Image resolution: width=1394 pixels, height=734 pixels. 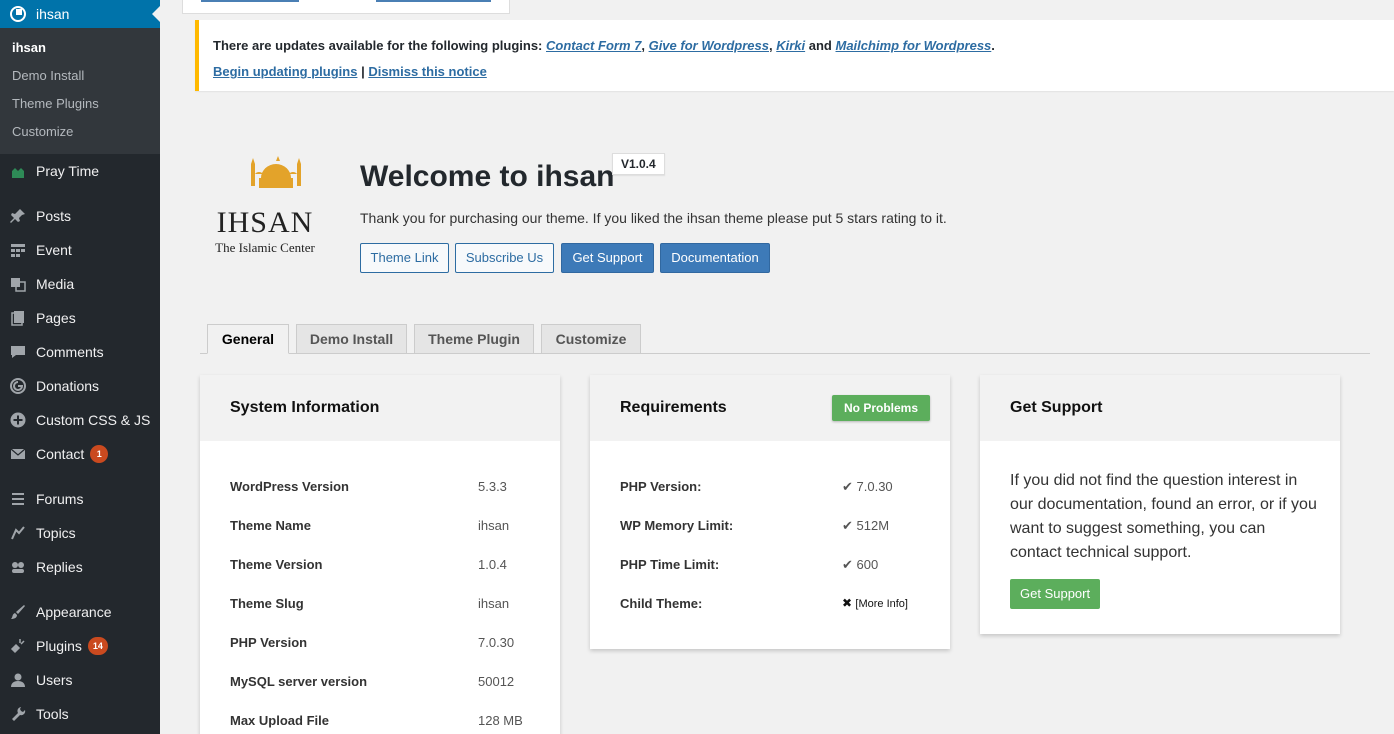 I want to click on info-key: Theme Version, so click(x=276, y=564).